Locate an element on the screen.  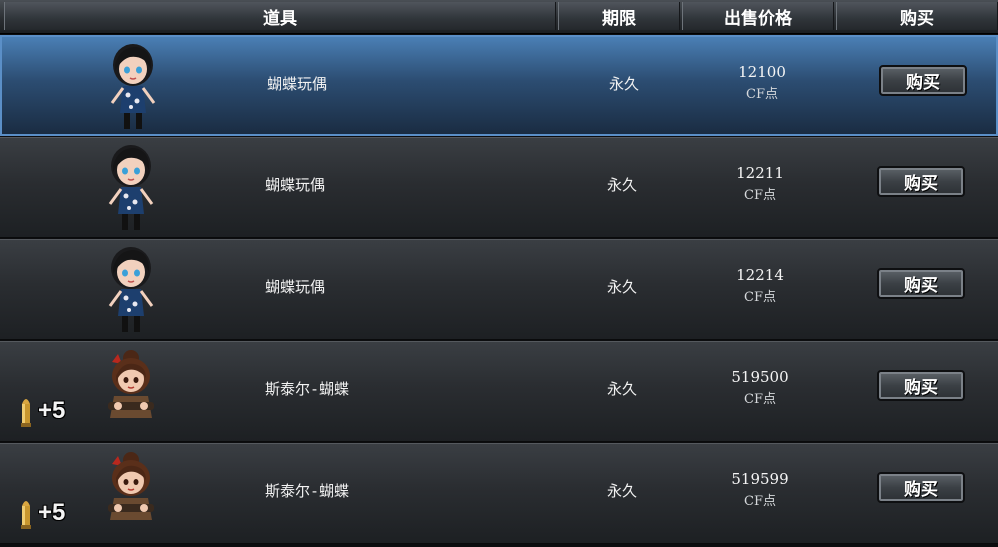
table-header: 道具 期限 出售价格 购买 is located at coordinates (499, 17).